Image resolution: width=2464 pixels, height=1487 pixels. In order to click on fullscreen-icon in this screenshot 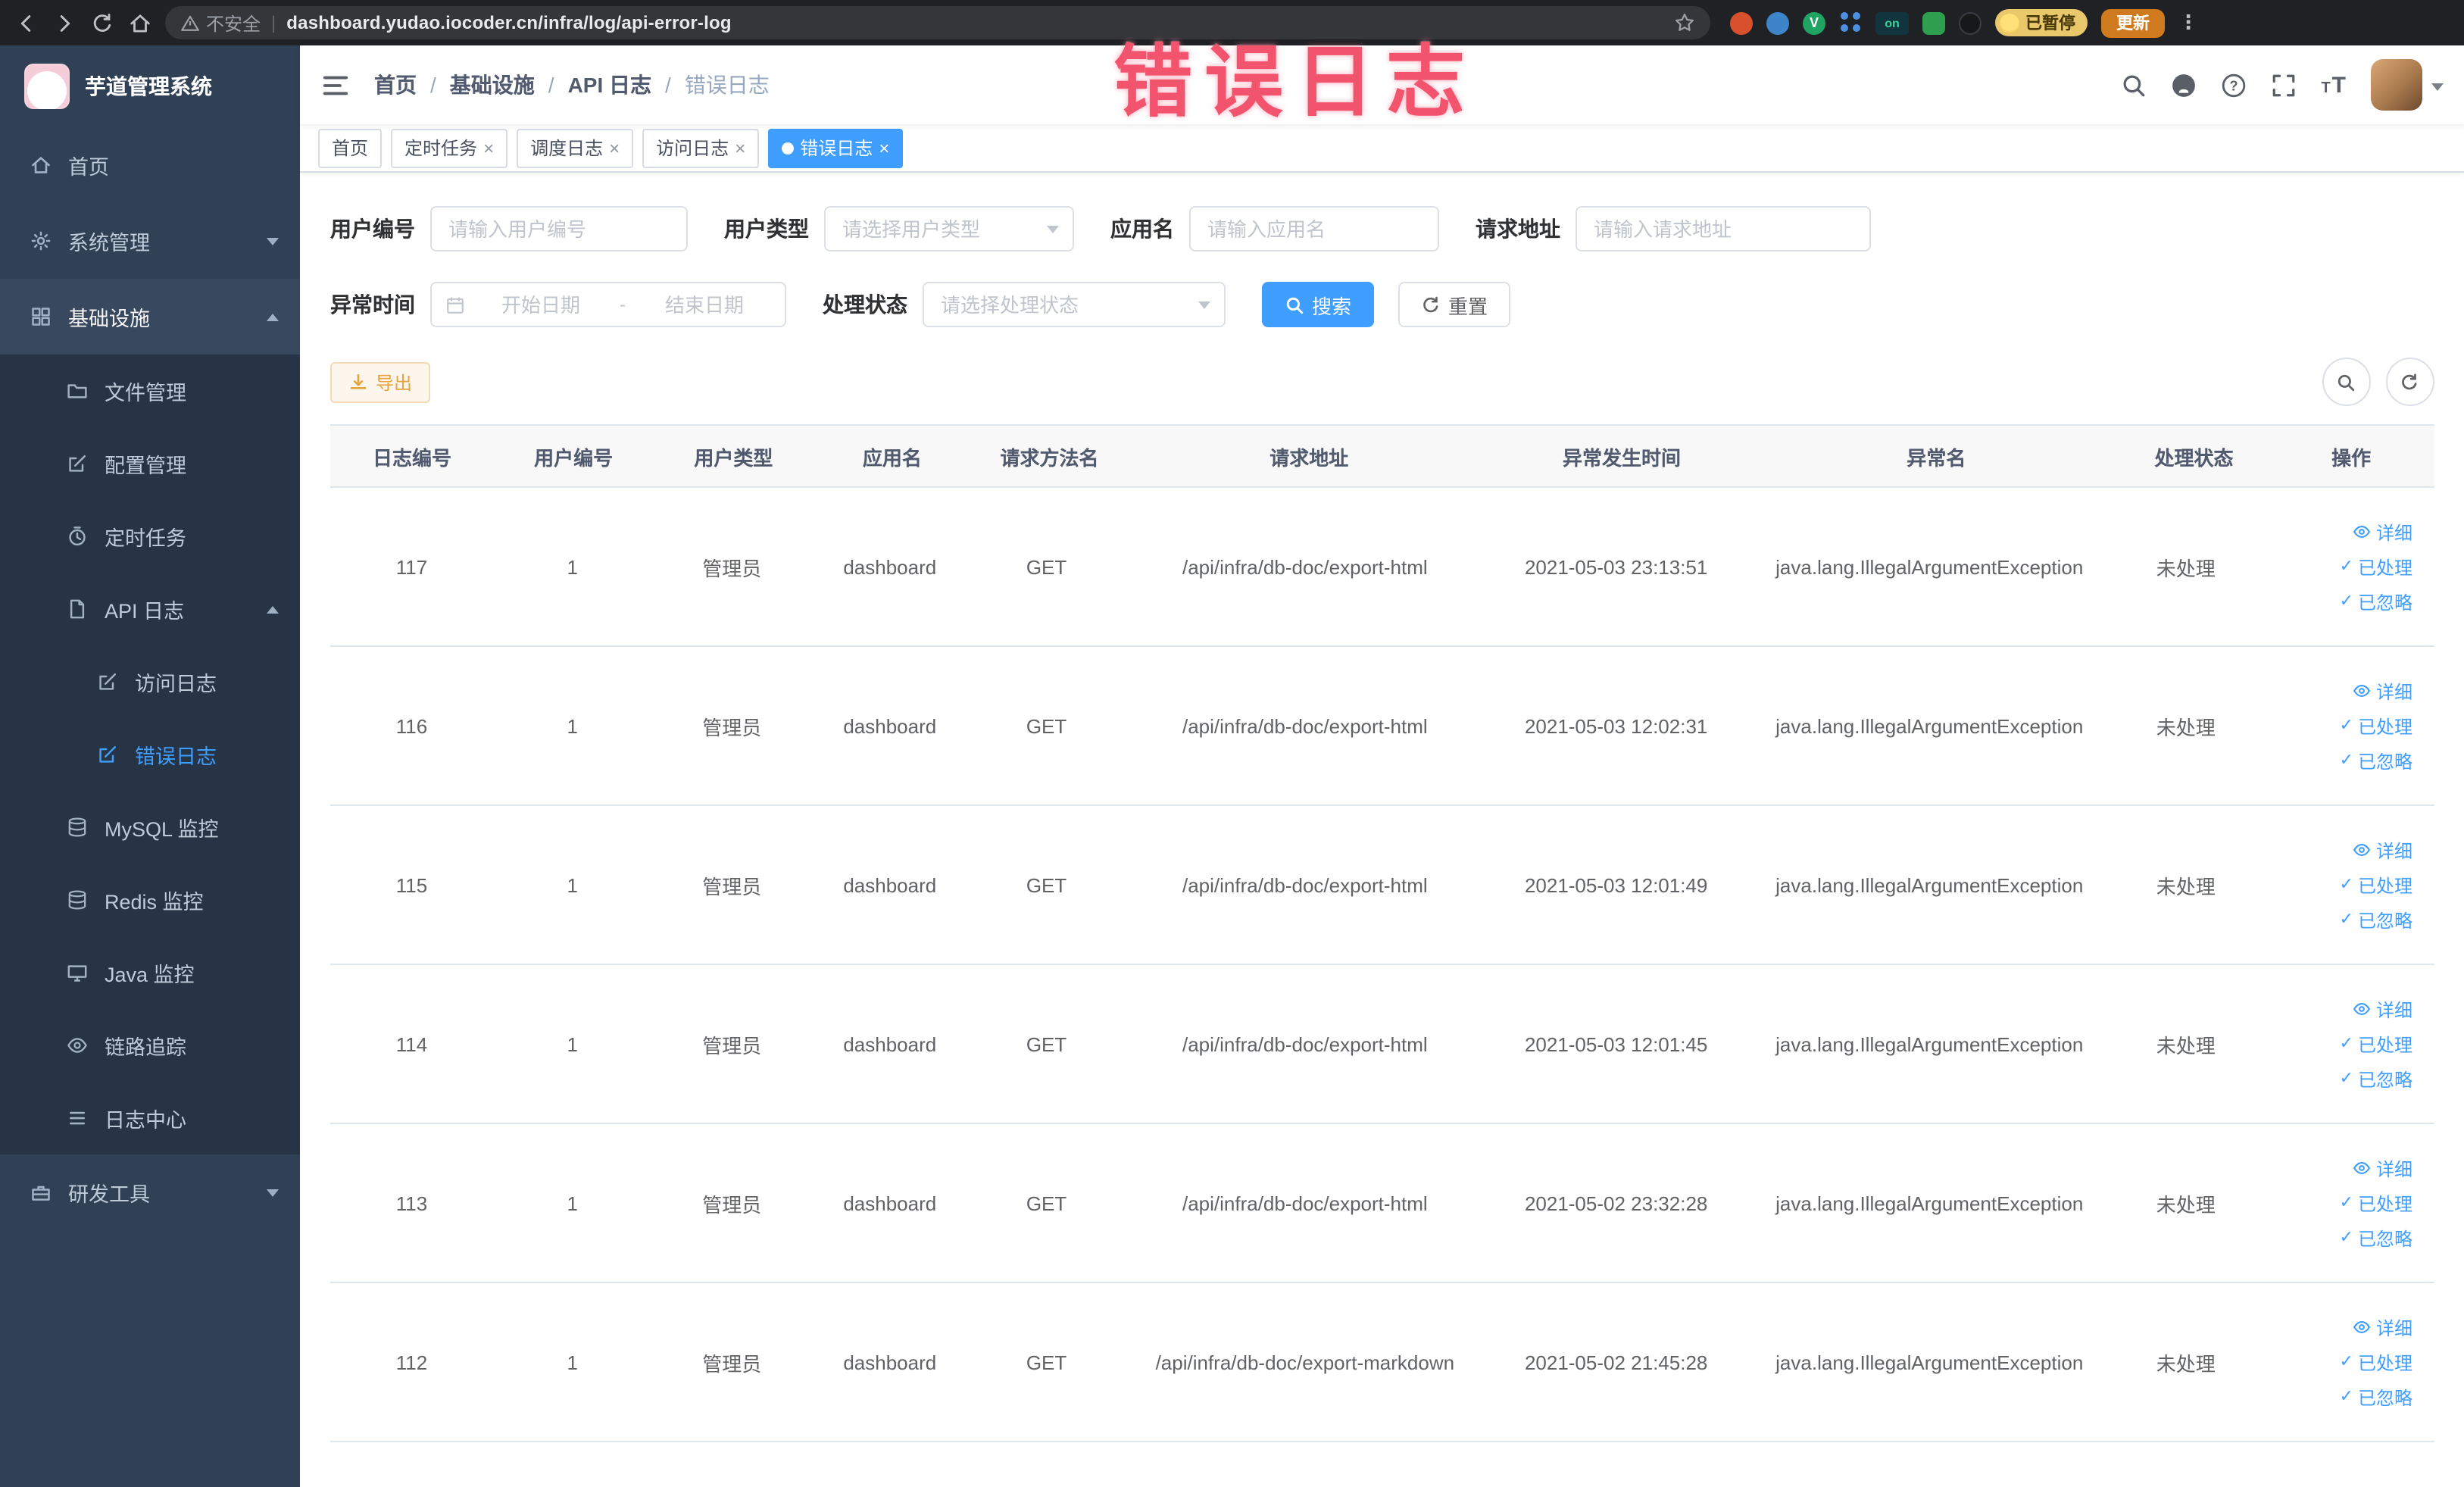, I will do `click(2284, 85)`.